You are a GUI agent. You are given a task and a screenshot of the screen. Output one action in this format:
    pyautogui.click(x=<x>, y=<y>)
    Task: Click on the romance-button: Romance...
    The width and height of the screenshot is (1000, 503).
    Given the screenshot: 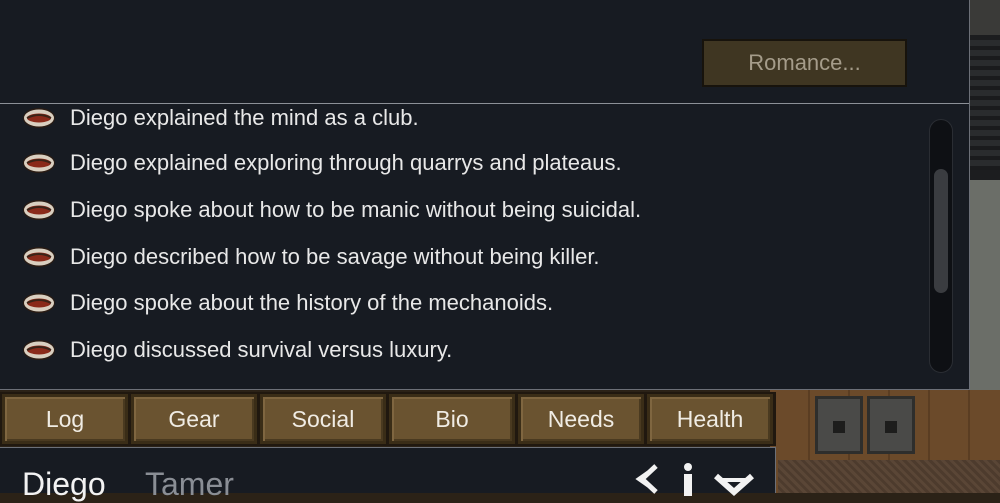 What is the action you would take?
    pyautogui.click(x=804, y=63)
    